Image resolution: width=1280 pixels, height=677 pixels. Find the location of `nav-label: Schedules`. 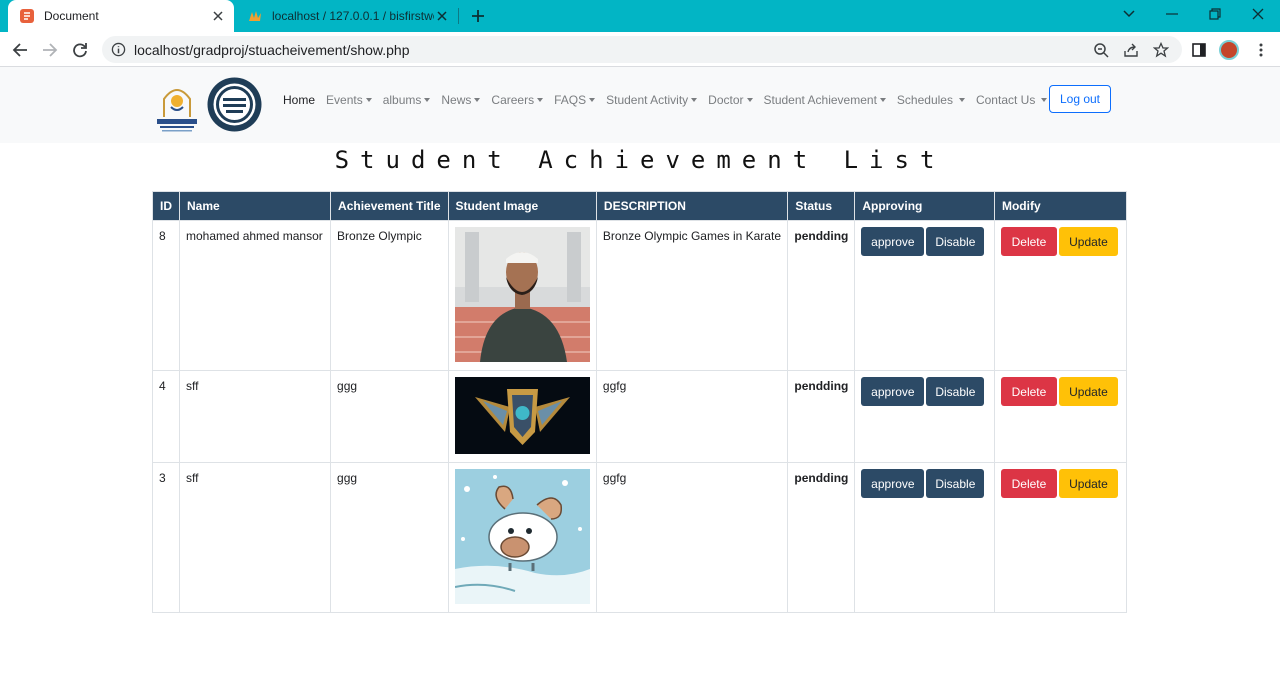

nav-label: Schedules is located at coordinates (924, 100).